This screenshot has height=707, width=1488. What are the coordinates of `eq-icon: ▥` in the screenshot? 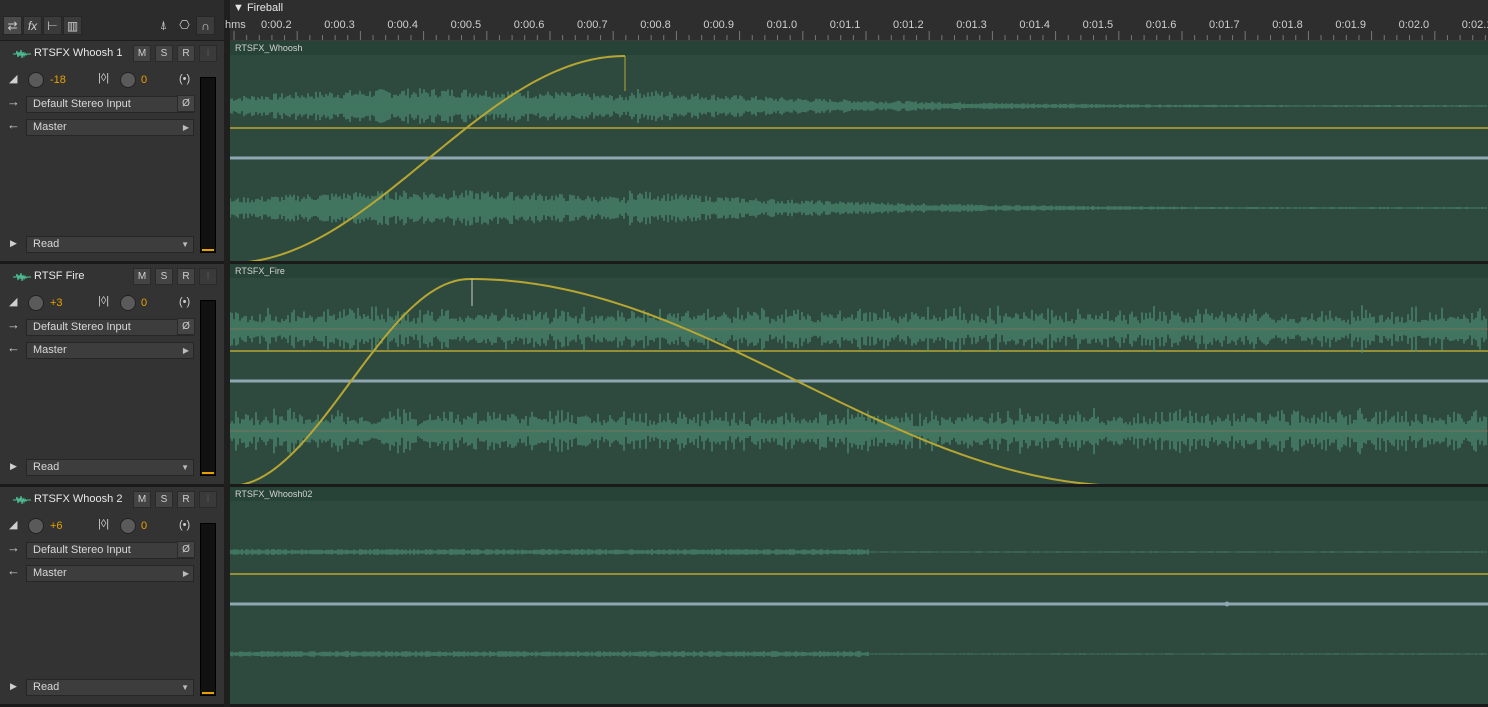 It's located at (72, 25).